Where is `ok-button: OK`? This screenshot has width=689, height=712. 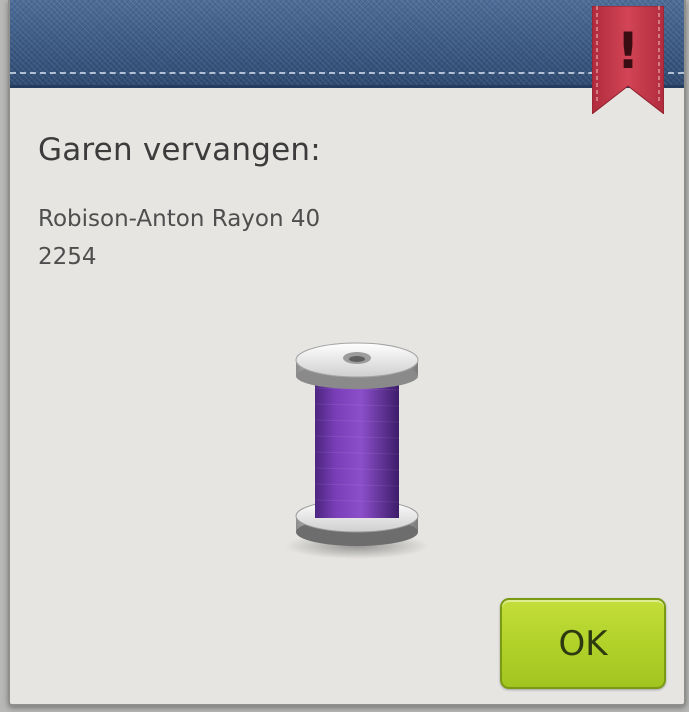 ok-button: OK is located at coordinates (583, 643).